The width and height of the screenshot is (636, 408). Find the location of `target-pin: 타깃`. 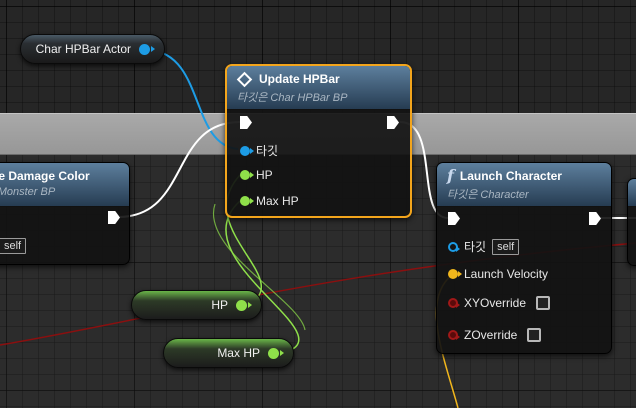

target-pin: 타깃 is located at coordinates (259, 150).